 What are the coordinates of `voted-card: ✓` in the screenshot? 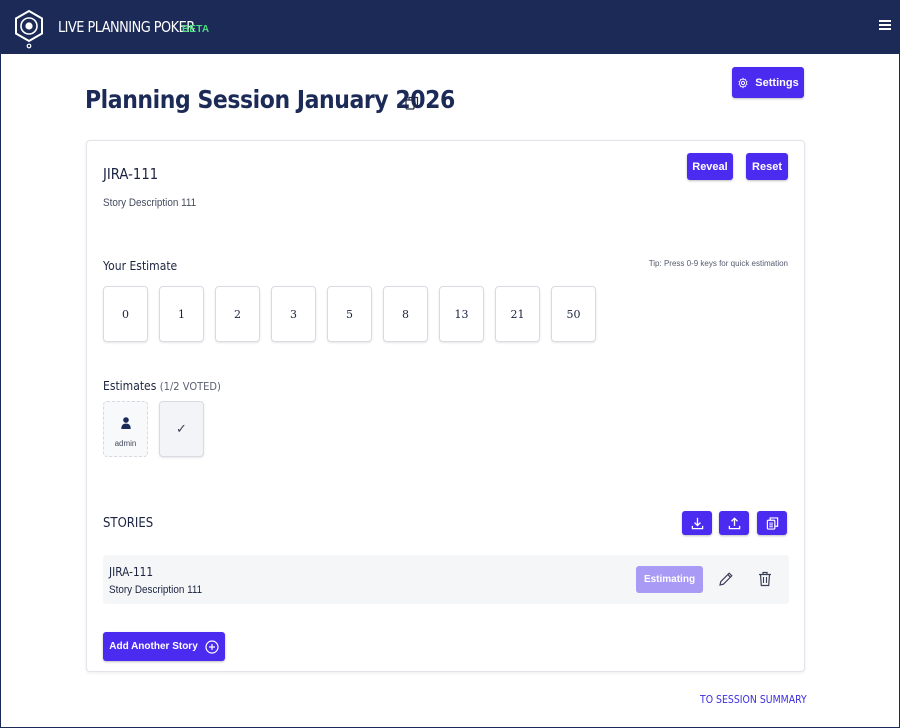 It's located at (181, 429).